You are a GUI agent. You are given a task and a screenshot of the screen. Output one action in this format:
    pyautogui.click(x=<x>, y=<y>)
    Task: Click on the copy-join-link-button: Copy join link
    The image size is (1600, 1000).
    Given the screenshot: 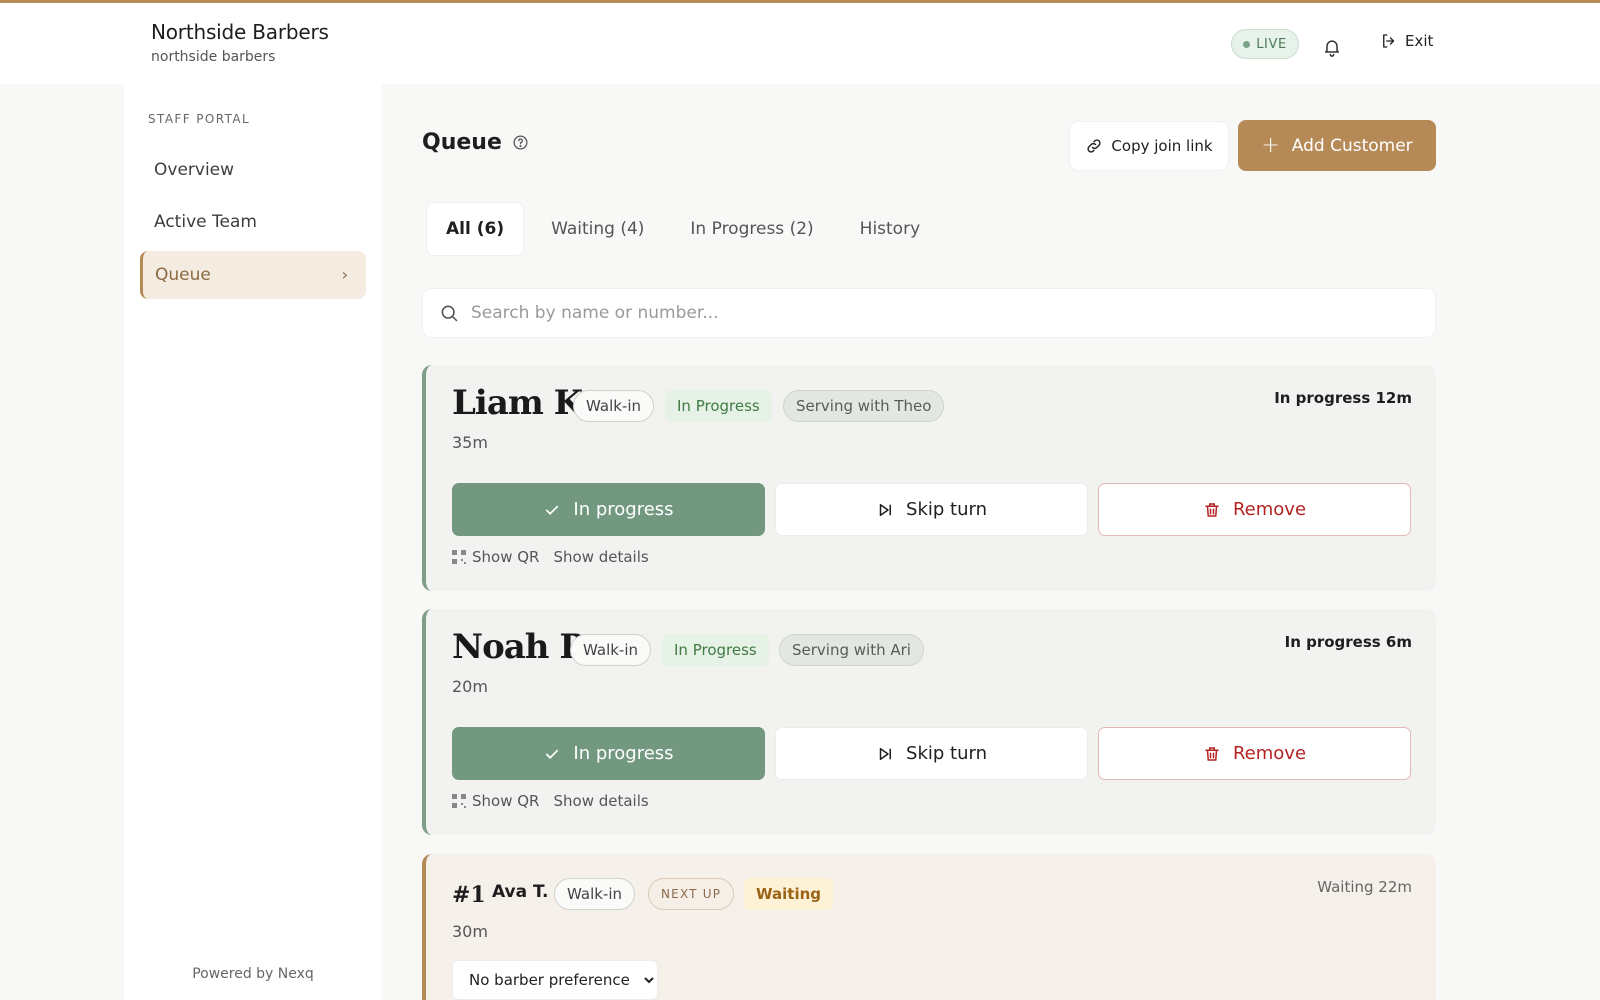 What is the action you would take?
    pyautogui.click(x=1149, y=146)
    